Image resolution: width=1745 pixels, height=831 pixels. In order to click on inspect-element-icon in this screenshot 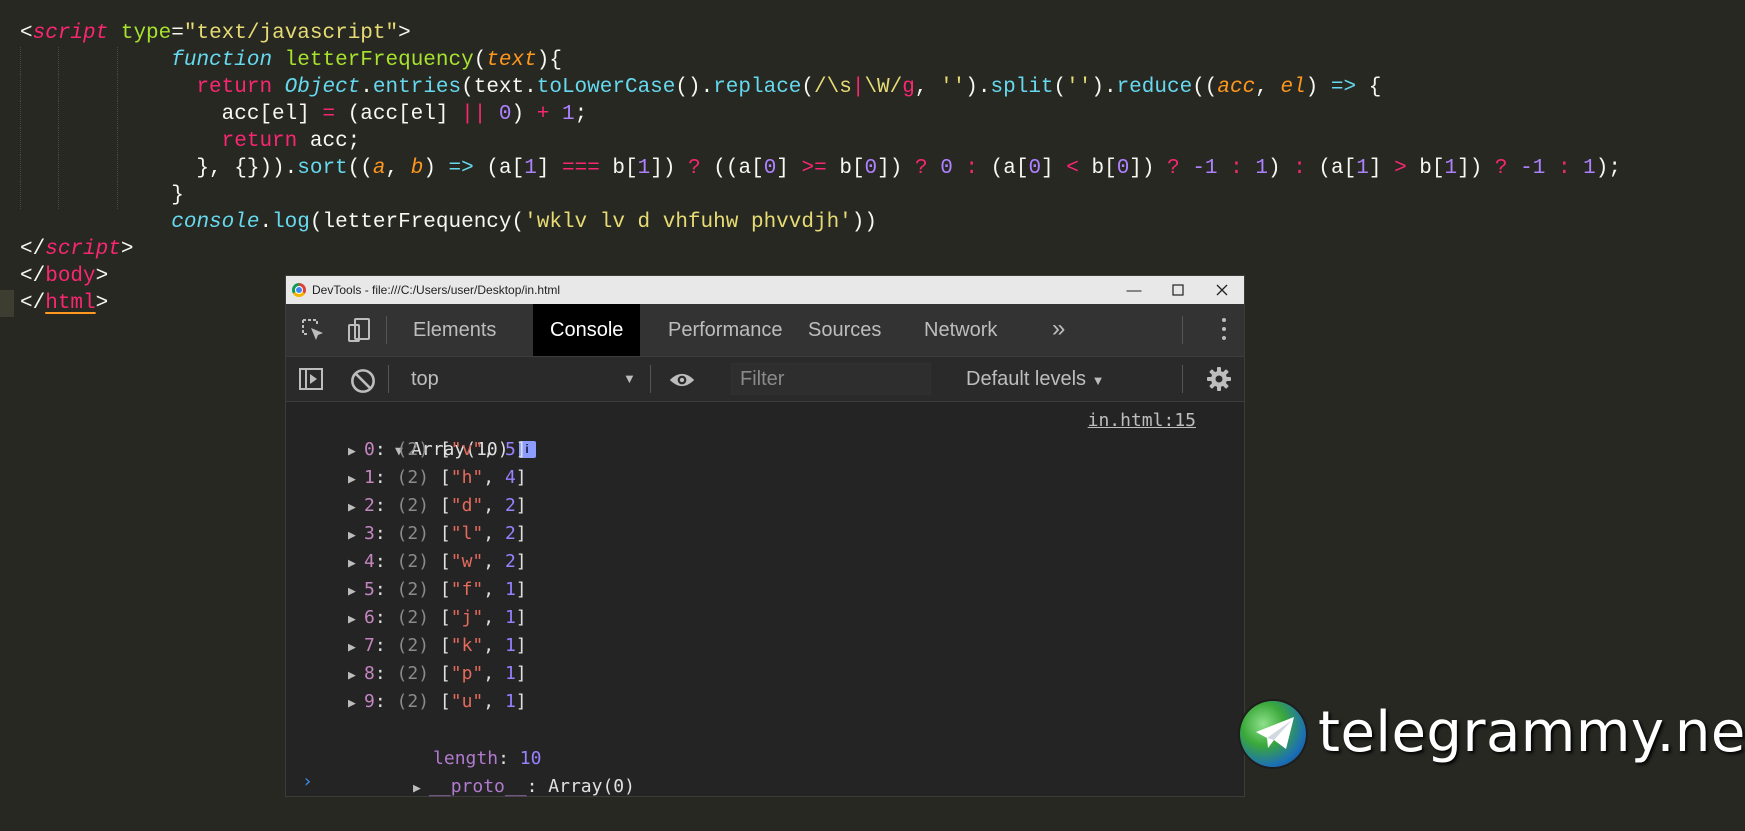, I will do `click(313, 330)`.